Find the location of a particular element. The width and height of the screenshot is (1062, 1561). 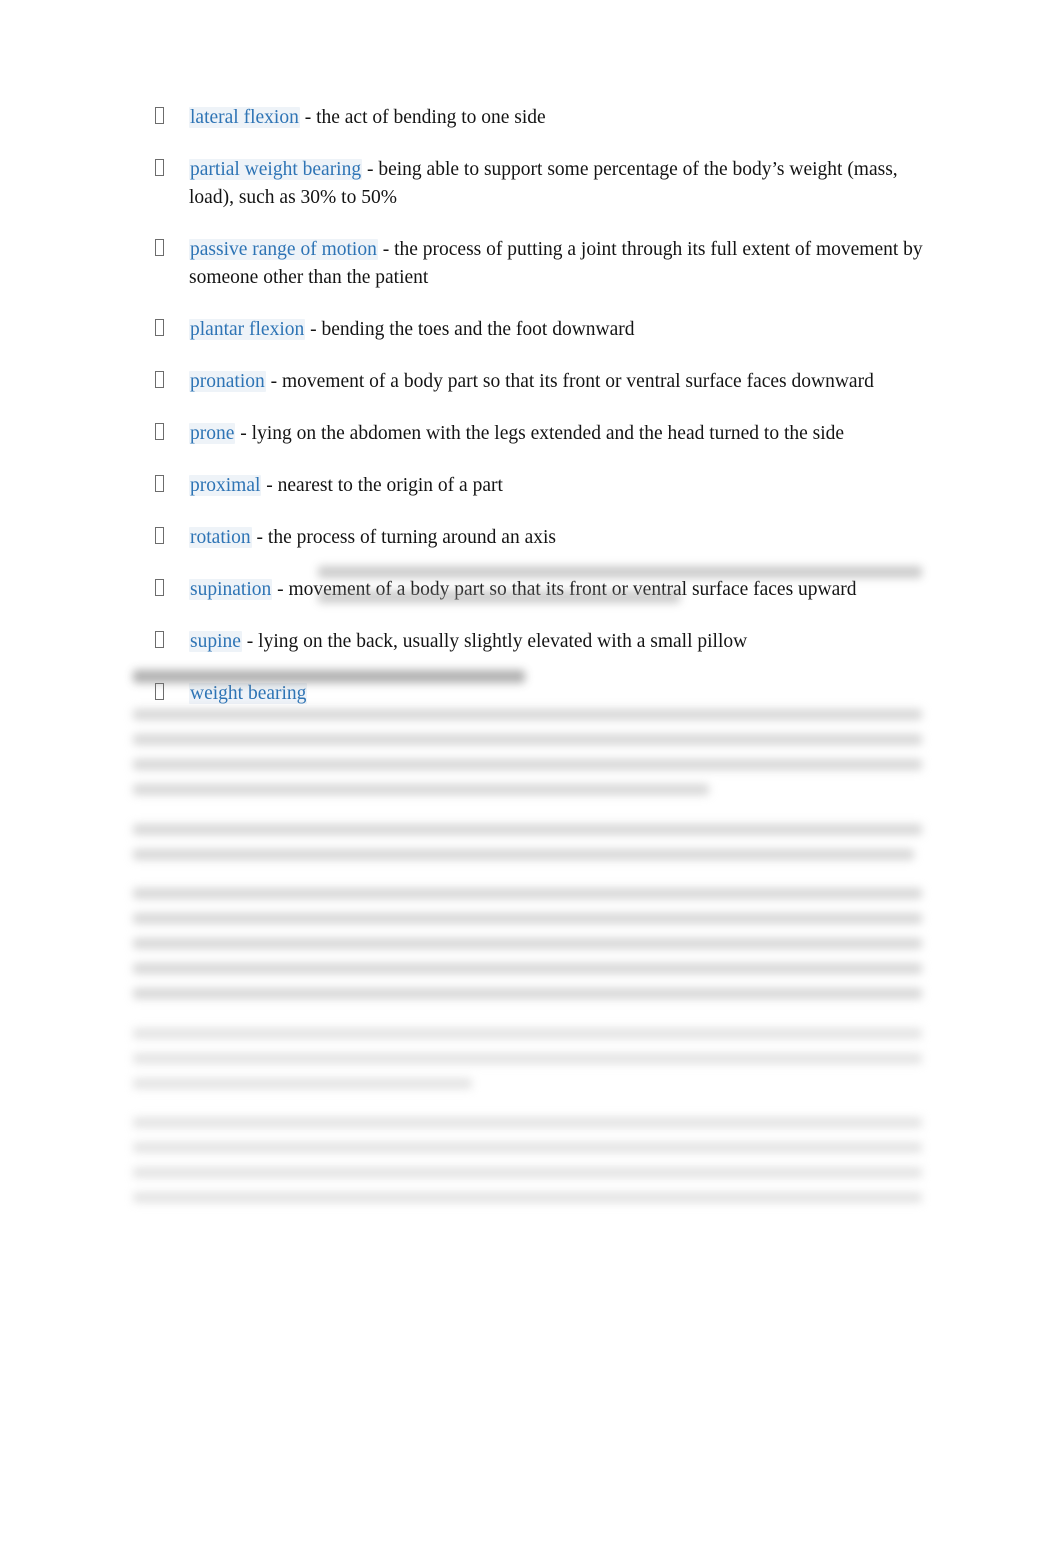

glossary-term: pronation is located at coordinates (227, 381).